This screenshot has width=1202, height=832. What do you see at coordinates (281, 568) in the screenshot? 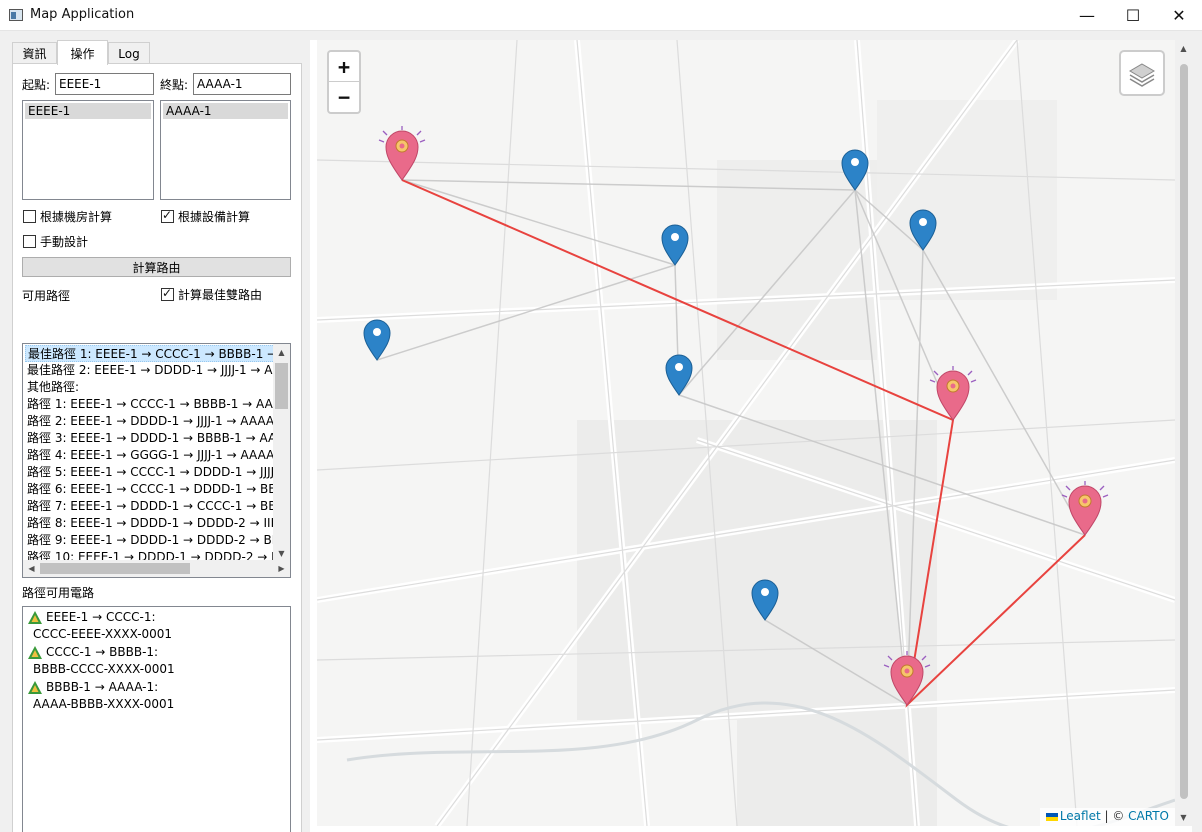
I see `scroll-right-icon: ▶` at bounding box center [281, 568].